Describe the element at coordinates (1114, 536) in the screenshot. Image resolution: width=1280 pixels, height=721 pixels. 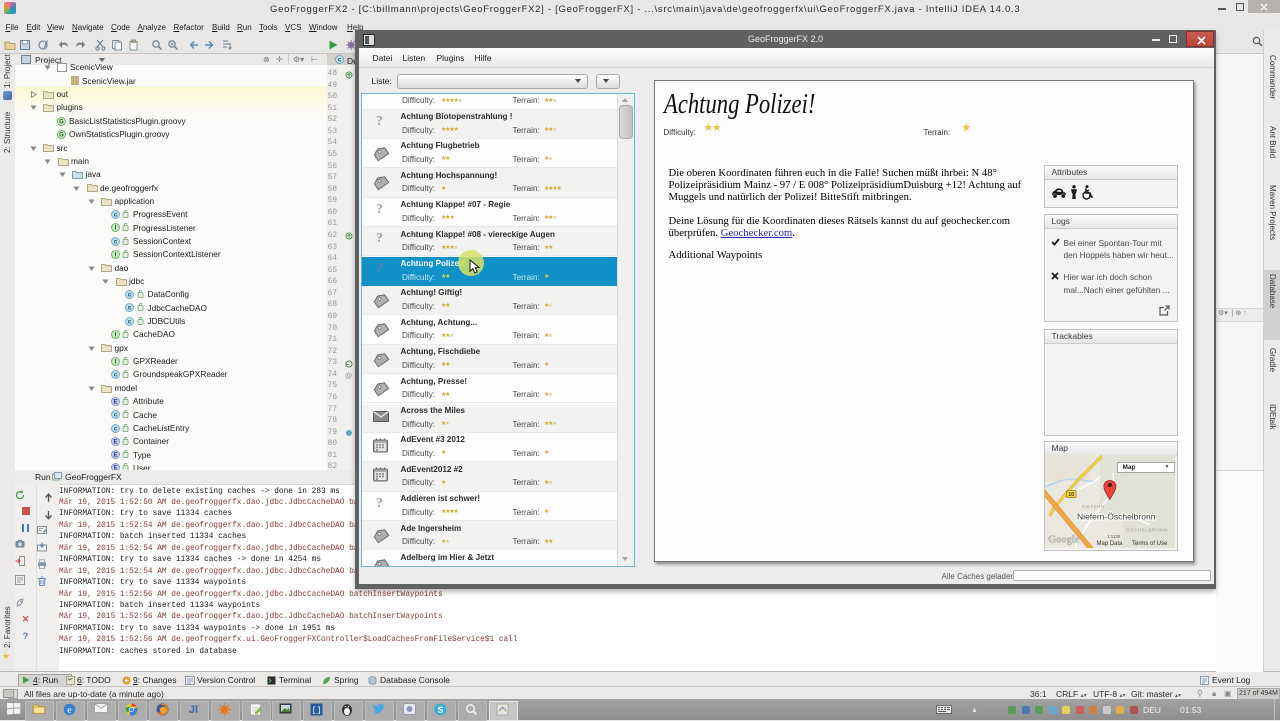
I see `svg-text: 1:1135` at that location.